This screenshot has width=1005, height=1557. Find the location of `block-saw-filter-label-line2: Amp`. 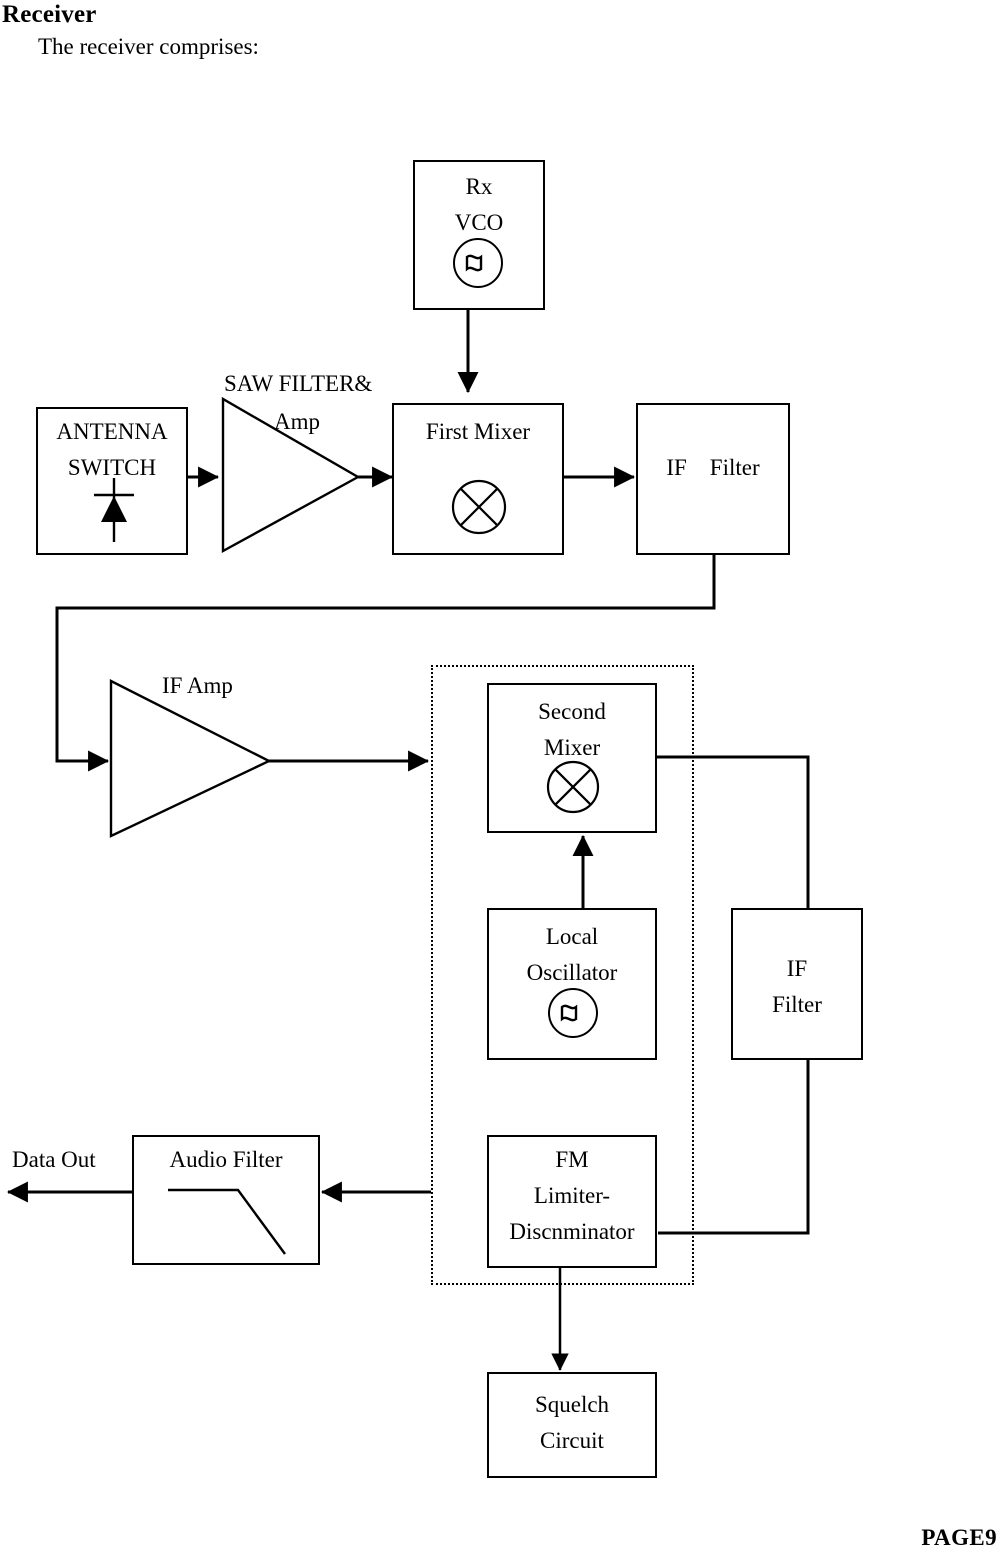

block-saw-filter-label-line2: Amp is located at coordinates (297, 421).